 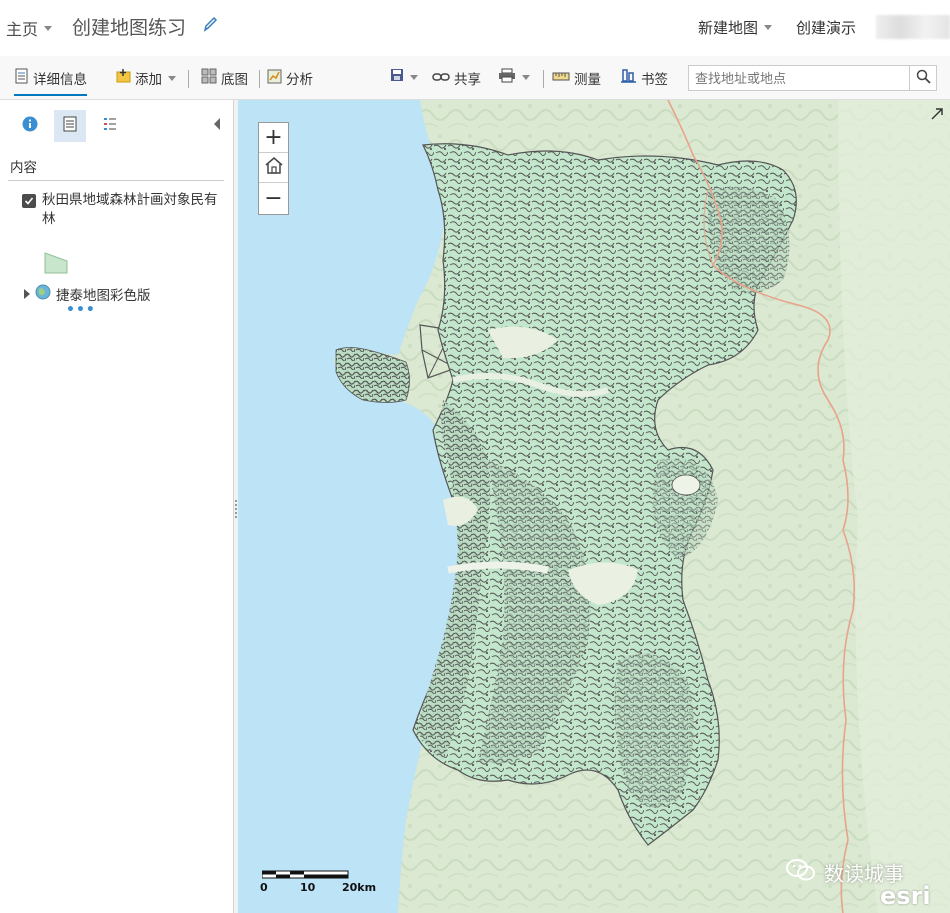 I want to click on globe-icon, so click(x=43, y=294).